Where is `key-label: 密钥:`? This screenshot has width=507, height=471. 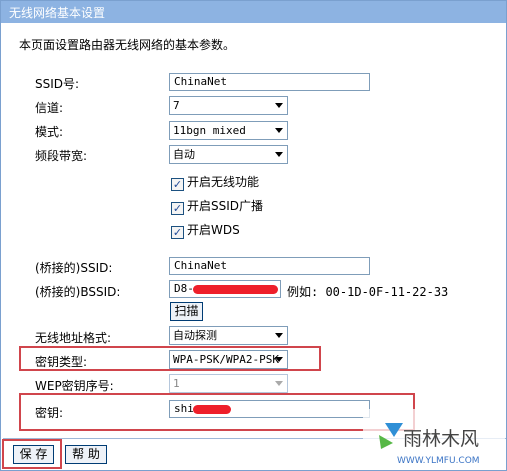
key-label: 密钥: is located at coordinates (49, 413).